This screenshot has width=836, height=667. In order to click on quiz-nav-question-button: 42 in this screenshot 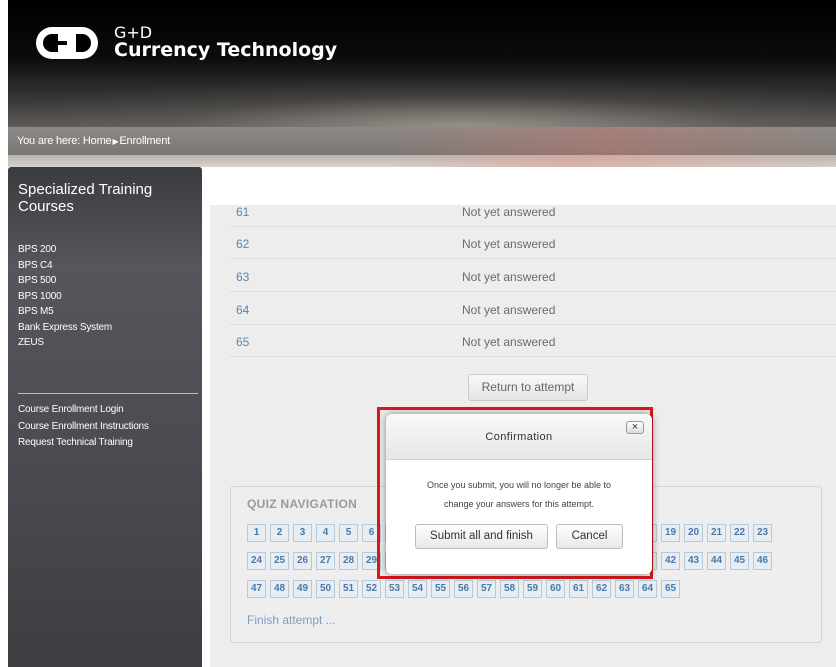, I will do `click(670, 561)`.